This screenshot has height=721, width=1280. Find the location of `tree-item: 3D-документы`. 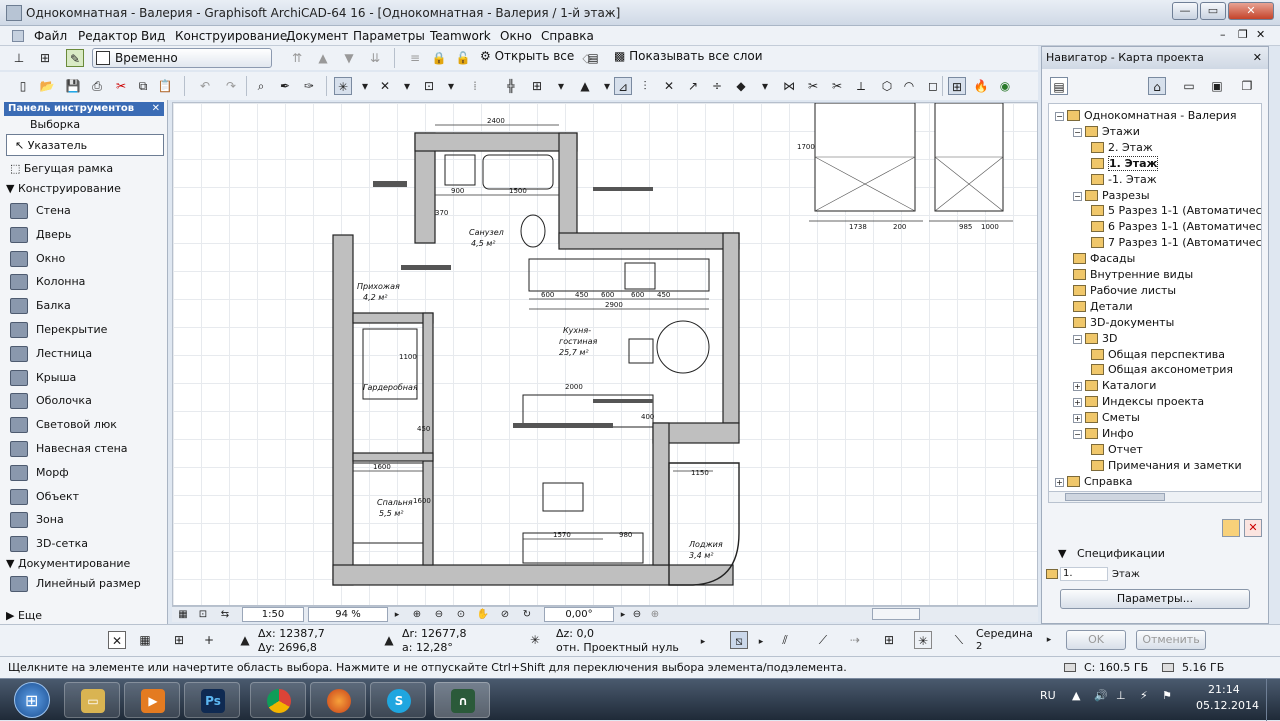

tree-item: 3D-документы is located at coordinates (1123, 322).